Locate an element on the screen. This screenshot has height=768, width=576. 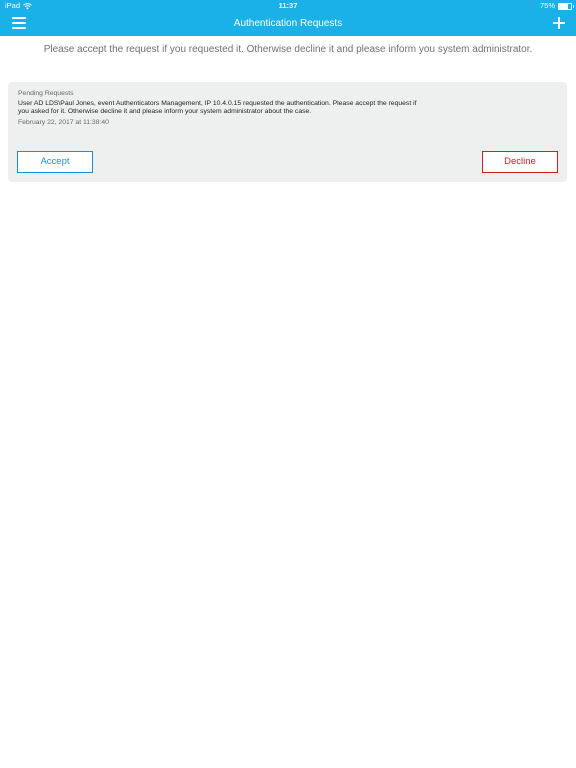
status-time: 11:37 is located at coordinates (288, 5).